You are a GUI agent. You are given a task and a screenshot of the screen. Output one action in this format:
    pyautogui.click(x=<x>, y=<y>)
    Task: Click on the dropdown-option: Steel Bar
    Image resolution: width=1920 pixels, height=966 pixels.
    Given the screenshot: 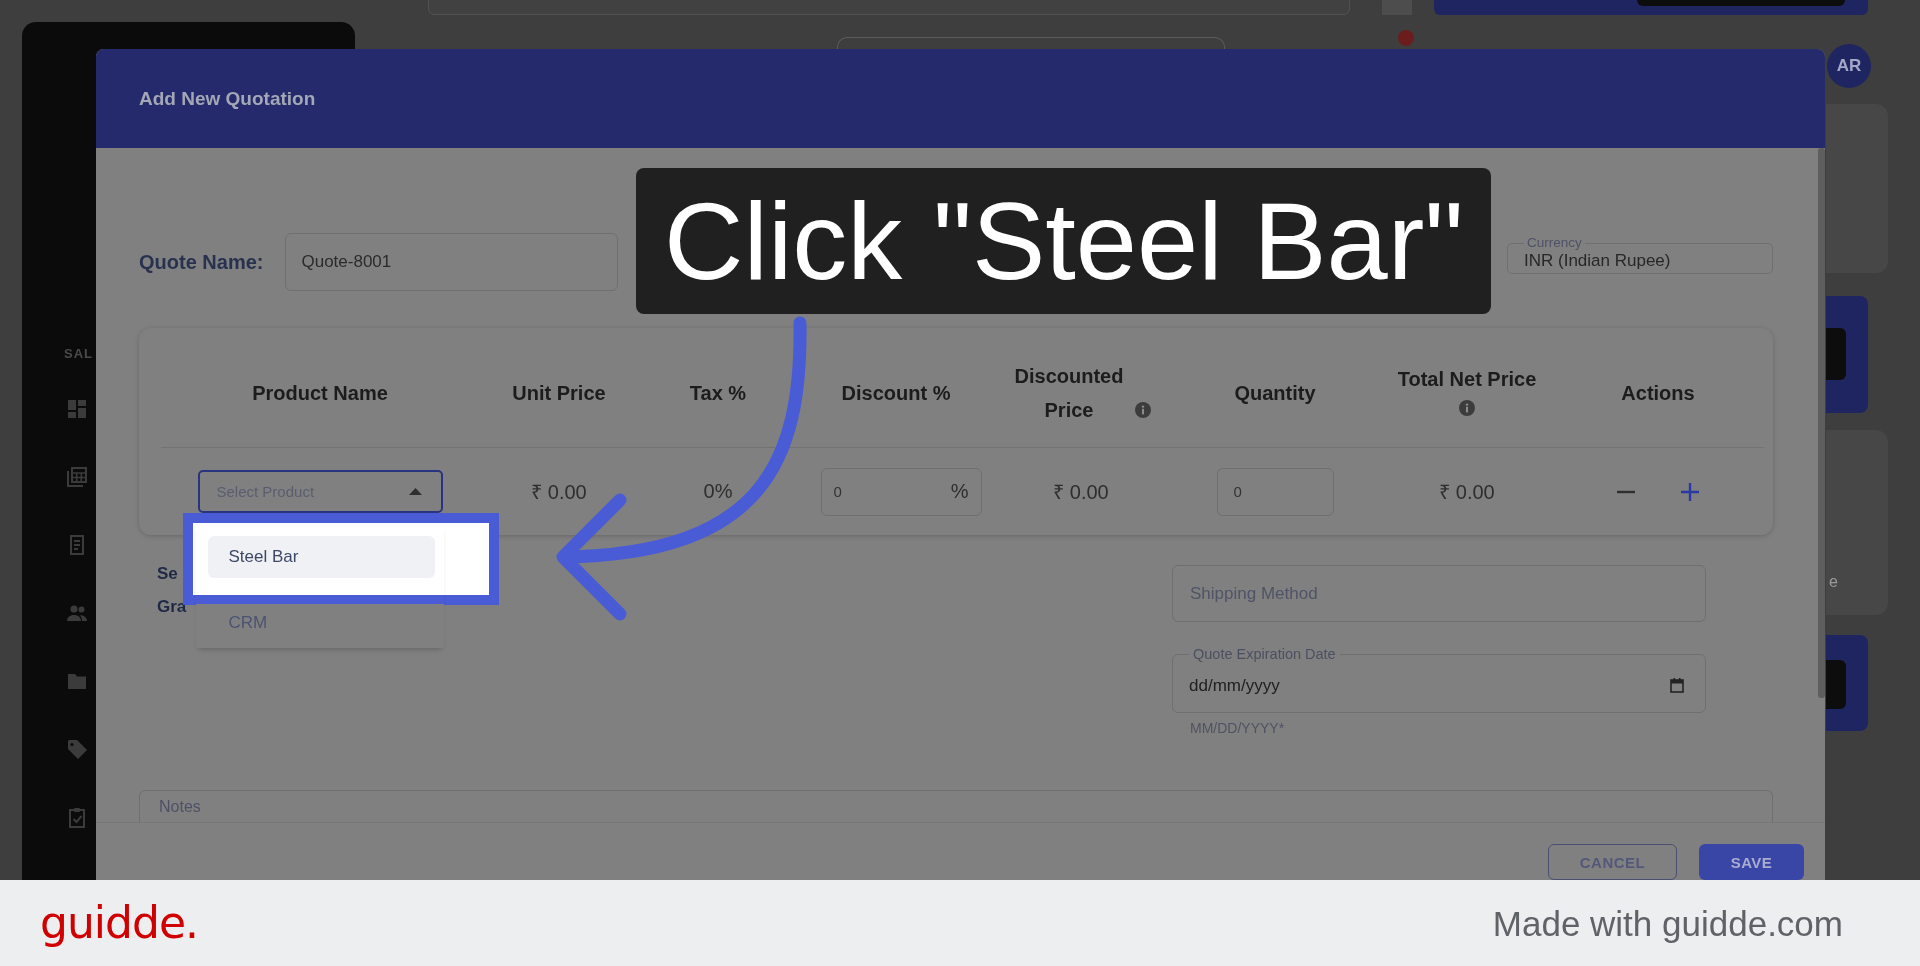 What is the action you would take?
    pyautogui.click(x=321, y=557)
    